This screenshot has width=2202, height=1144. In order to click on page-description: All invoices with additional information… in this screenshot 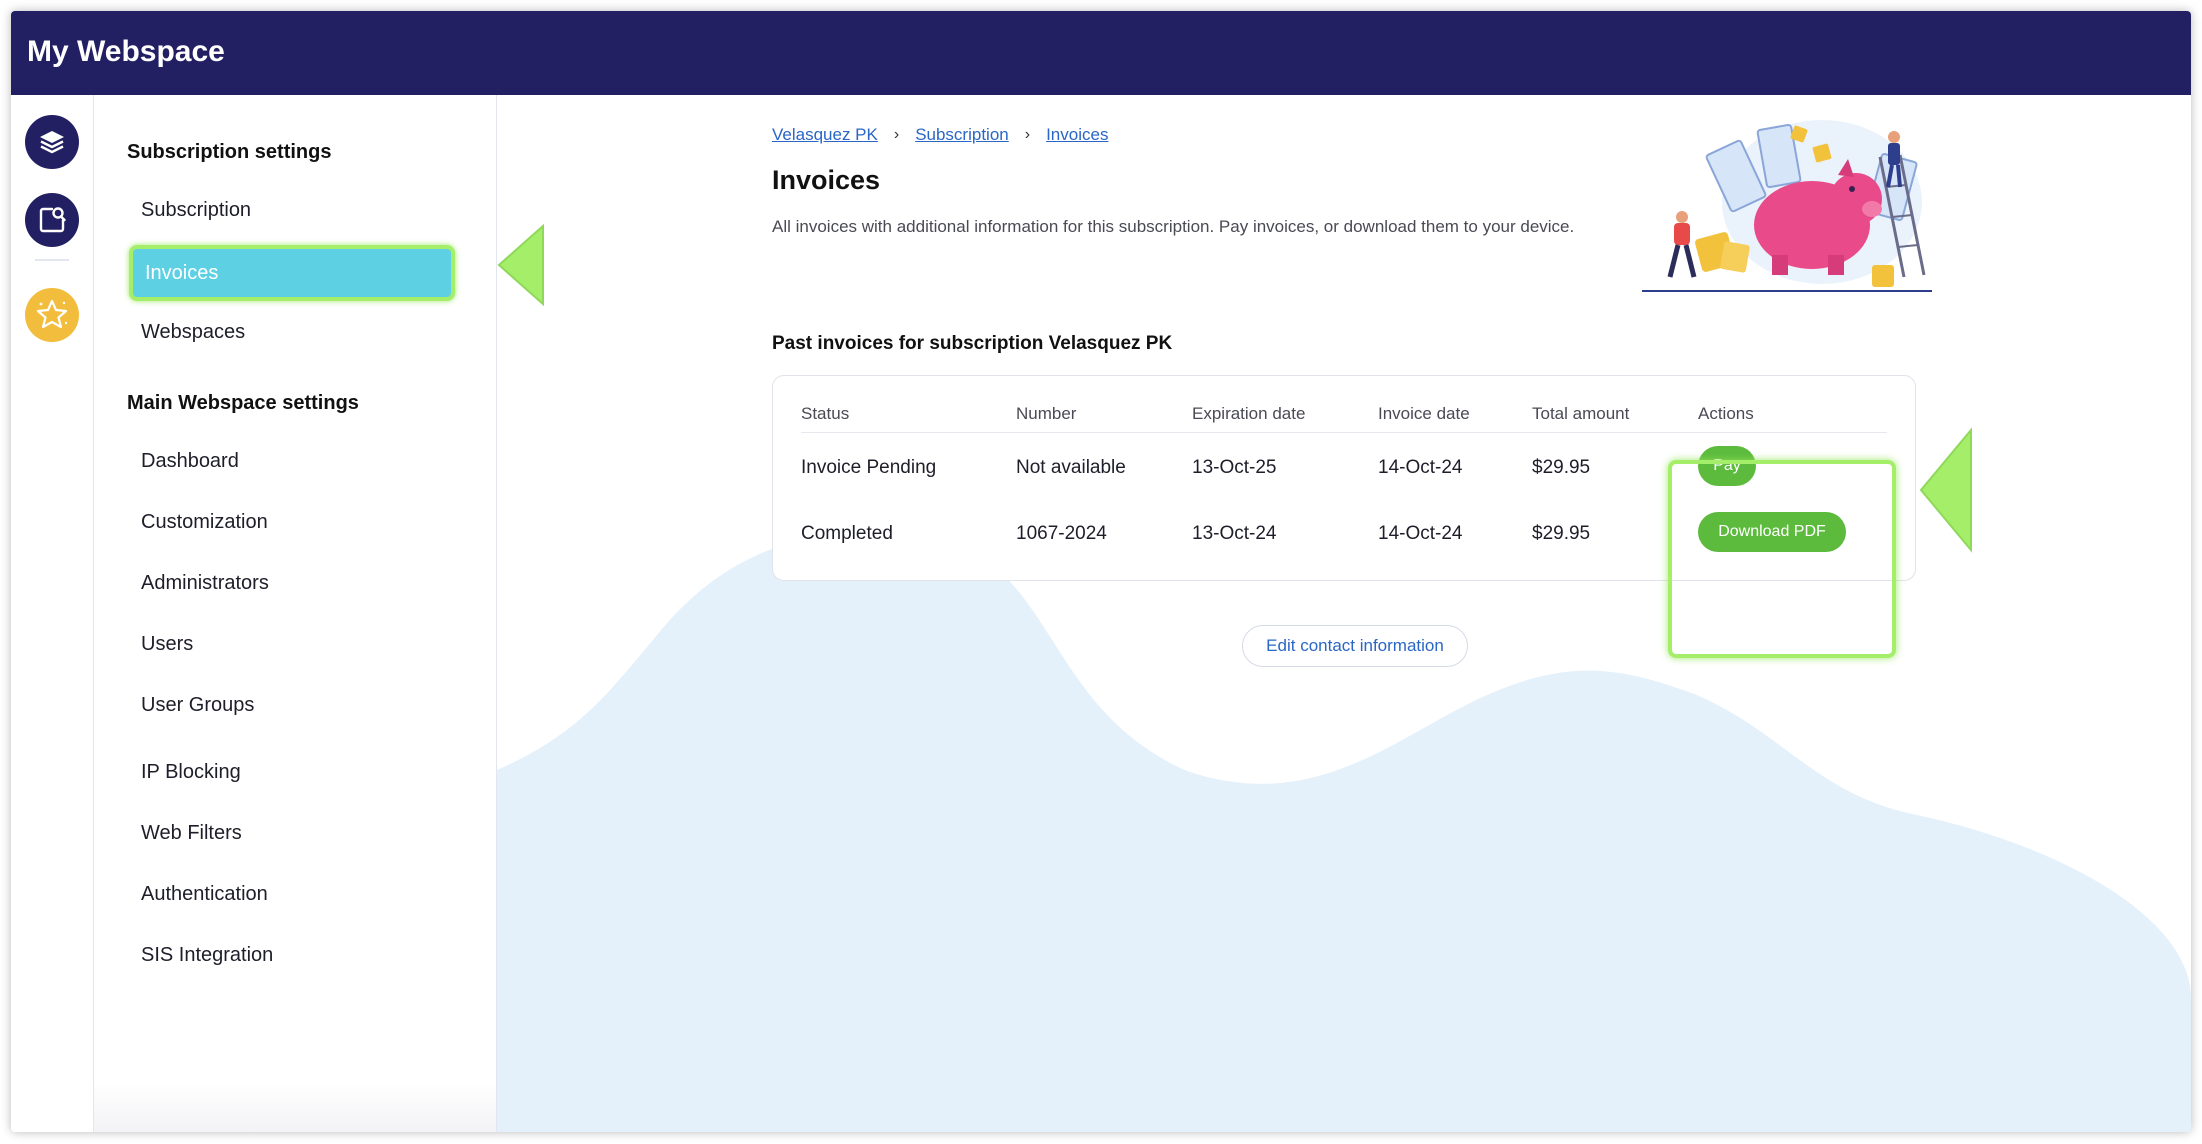, I will do `click(1173, 226)`.